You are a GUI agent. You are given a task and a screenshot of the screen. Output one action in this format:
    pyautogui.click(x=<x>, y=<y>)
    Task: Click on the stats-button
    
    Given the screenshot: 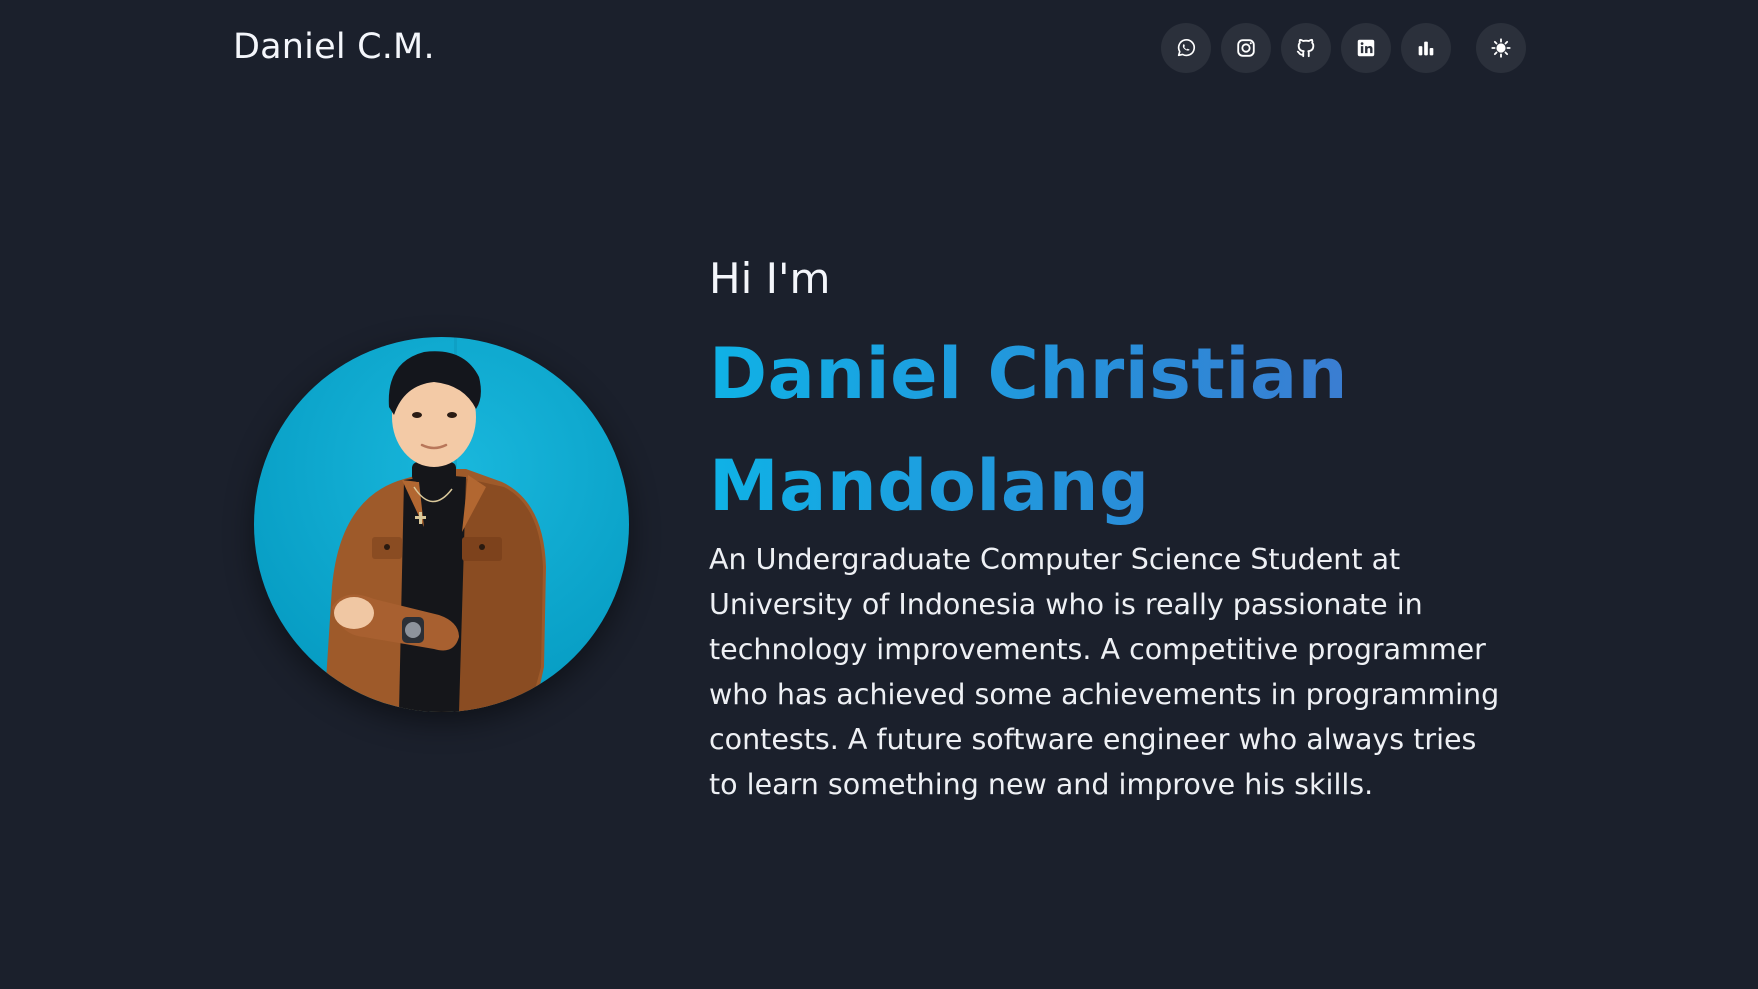 What is the action you would take?
    pyautogui.click(x=1426, y=48)
    